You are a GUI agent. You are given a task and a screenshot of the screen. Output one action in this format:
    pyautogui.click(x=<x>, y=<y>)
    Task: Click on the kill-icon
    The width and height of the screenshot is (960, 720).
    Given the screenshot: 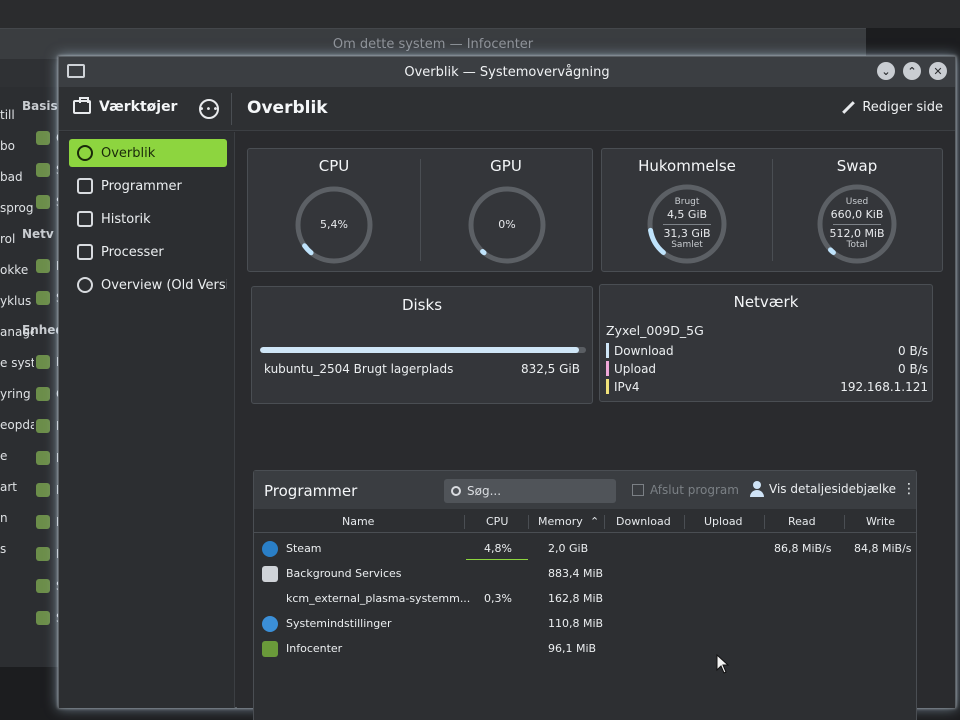 What is the action you would take?
    pyautogui.click(x=638, y=490)
    